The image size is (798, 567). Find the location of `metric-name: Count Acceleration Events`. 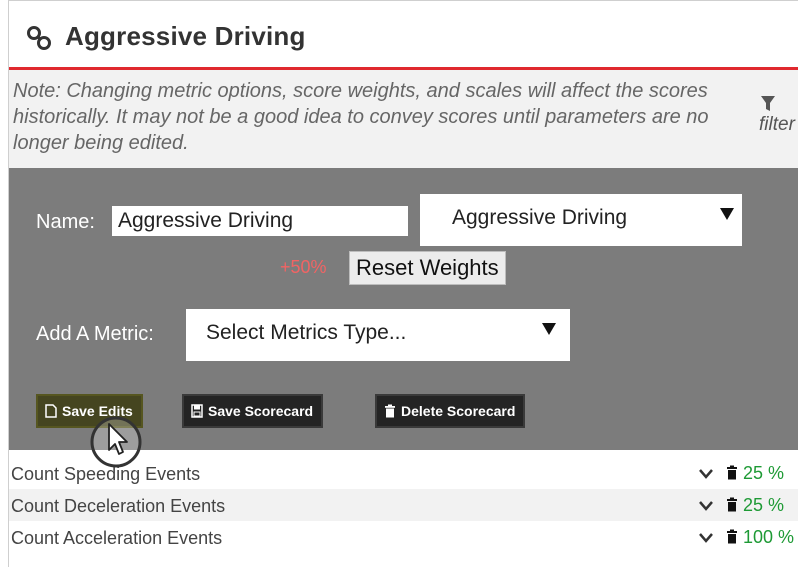

metric-name: Count Acceleration Events is located at coordinates (117, 538).